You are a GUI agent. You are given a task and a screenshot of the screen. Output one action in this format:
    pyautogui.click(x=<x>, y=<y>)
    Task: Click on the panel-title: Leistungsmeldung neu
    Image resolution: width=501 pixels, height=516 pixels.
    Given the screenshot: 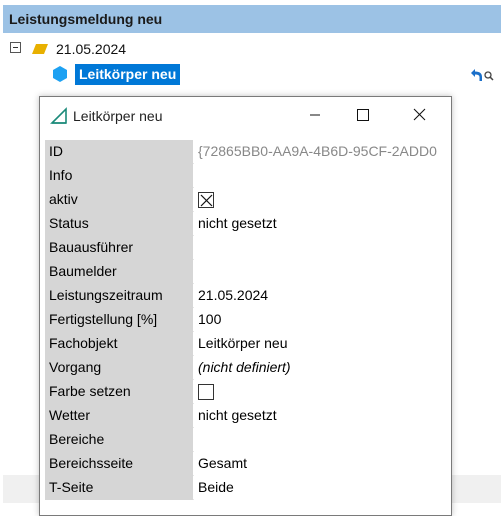 What is the action you would take?
    pyautogui.click(x=86, y=19)
    